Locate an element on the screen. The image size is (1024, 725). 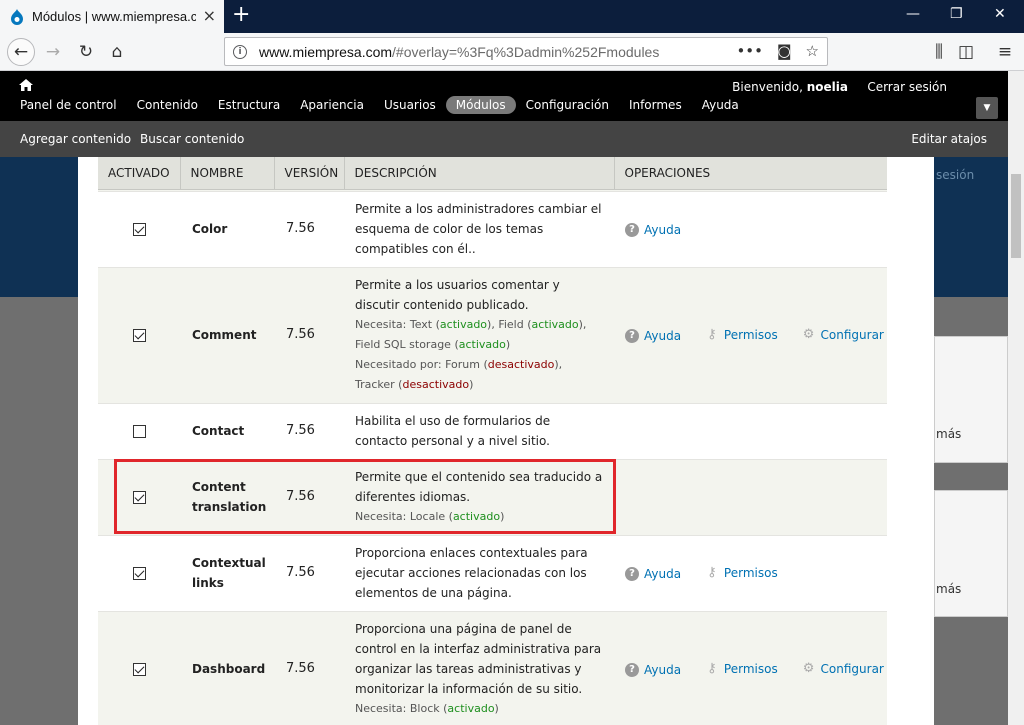
menu-item-content: Contenido is located at coordinates (167, 105).